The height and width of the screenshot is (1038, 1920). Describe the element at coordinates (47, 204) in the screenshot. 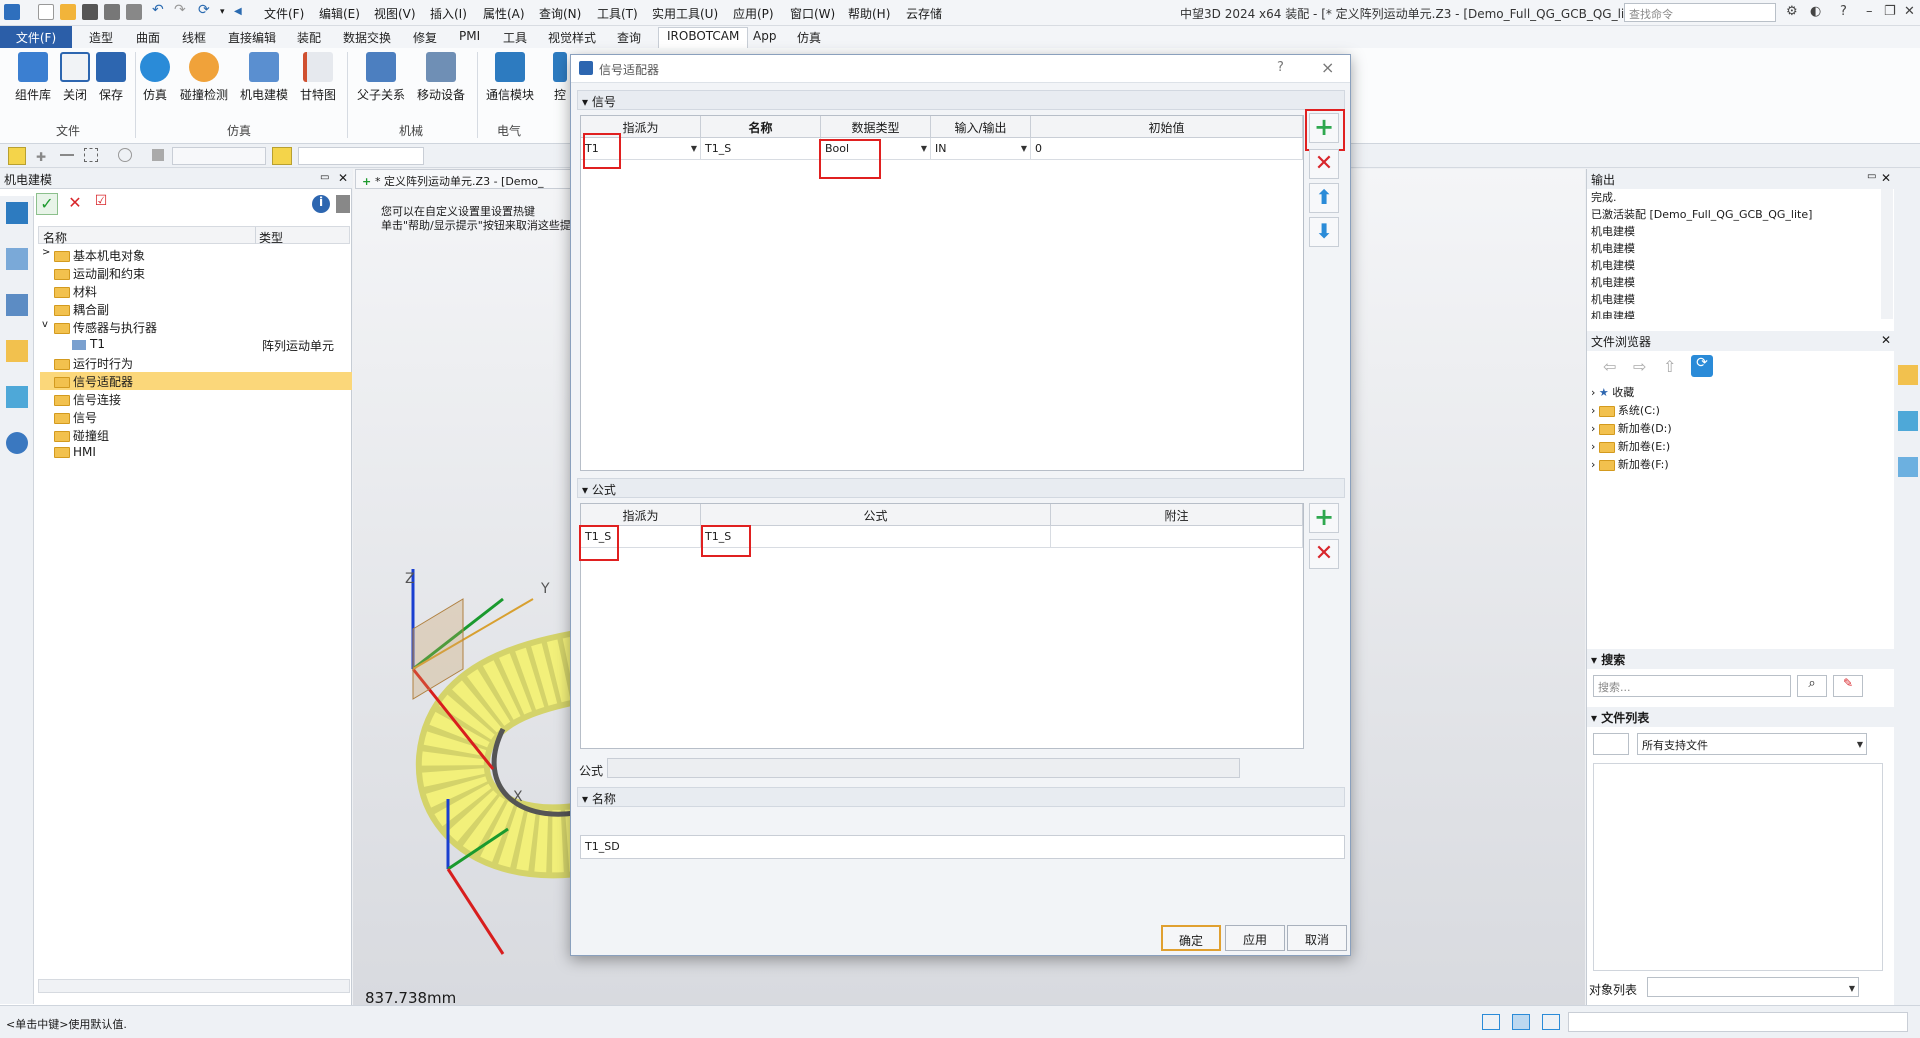

I see `ok-check-icon: ✓` at that location.